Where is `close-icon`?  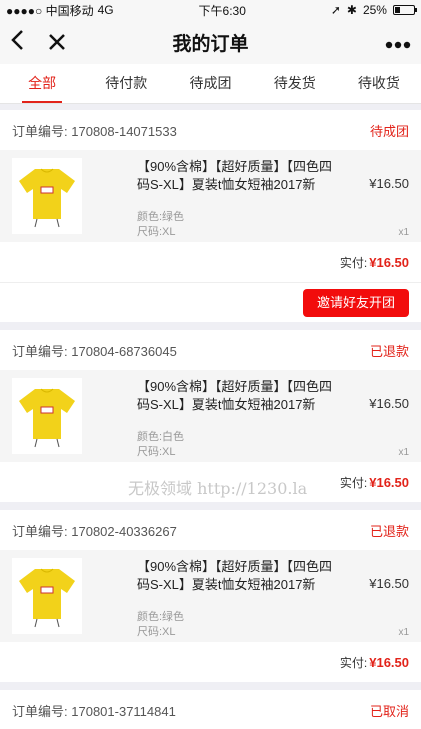
close-icon is located at coordinates (57, 42).